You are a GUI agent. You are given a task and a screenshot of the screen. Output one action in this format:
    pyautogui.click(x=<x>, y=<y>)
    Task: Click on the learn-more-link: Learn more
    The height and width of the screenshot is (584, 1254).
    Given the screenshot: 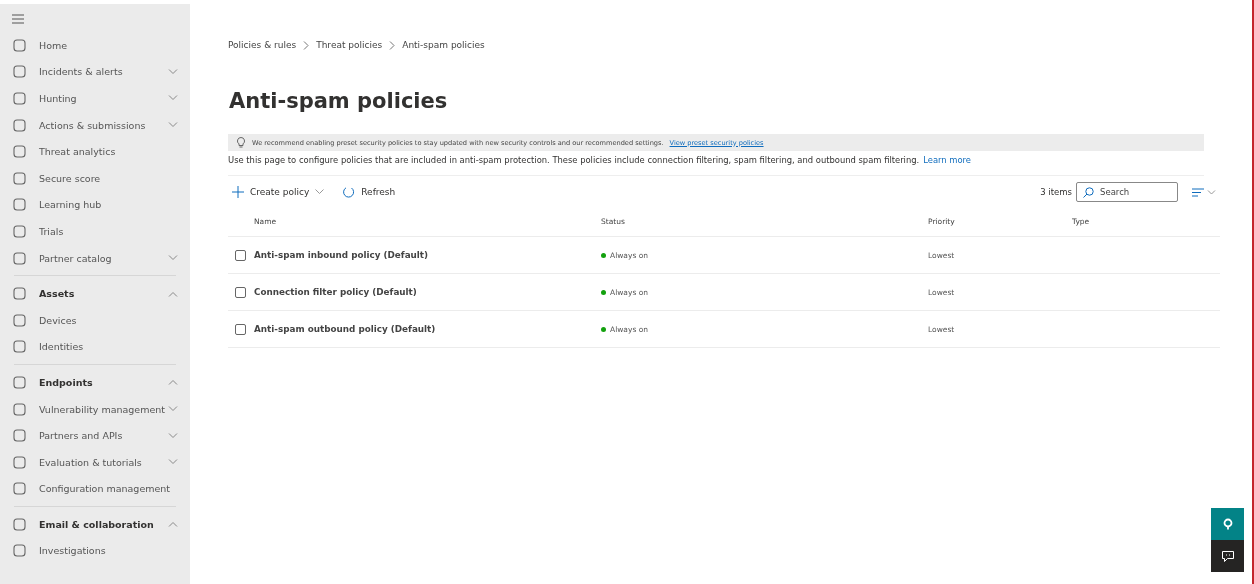 What is the action you would take?
    pyautogui.click(x=947, y=162)
    